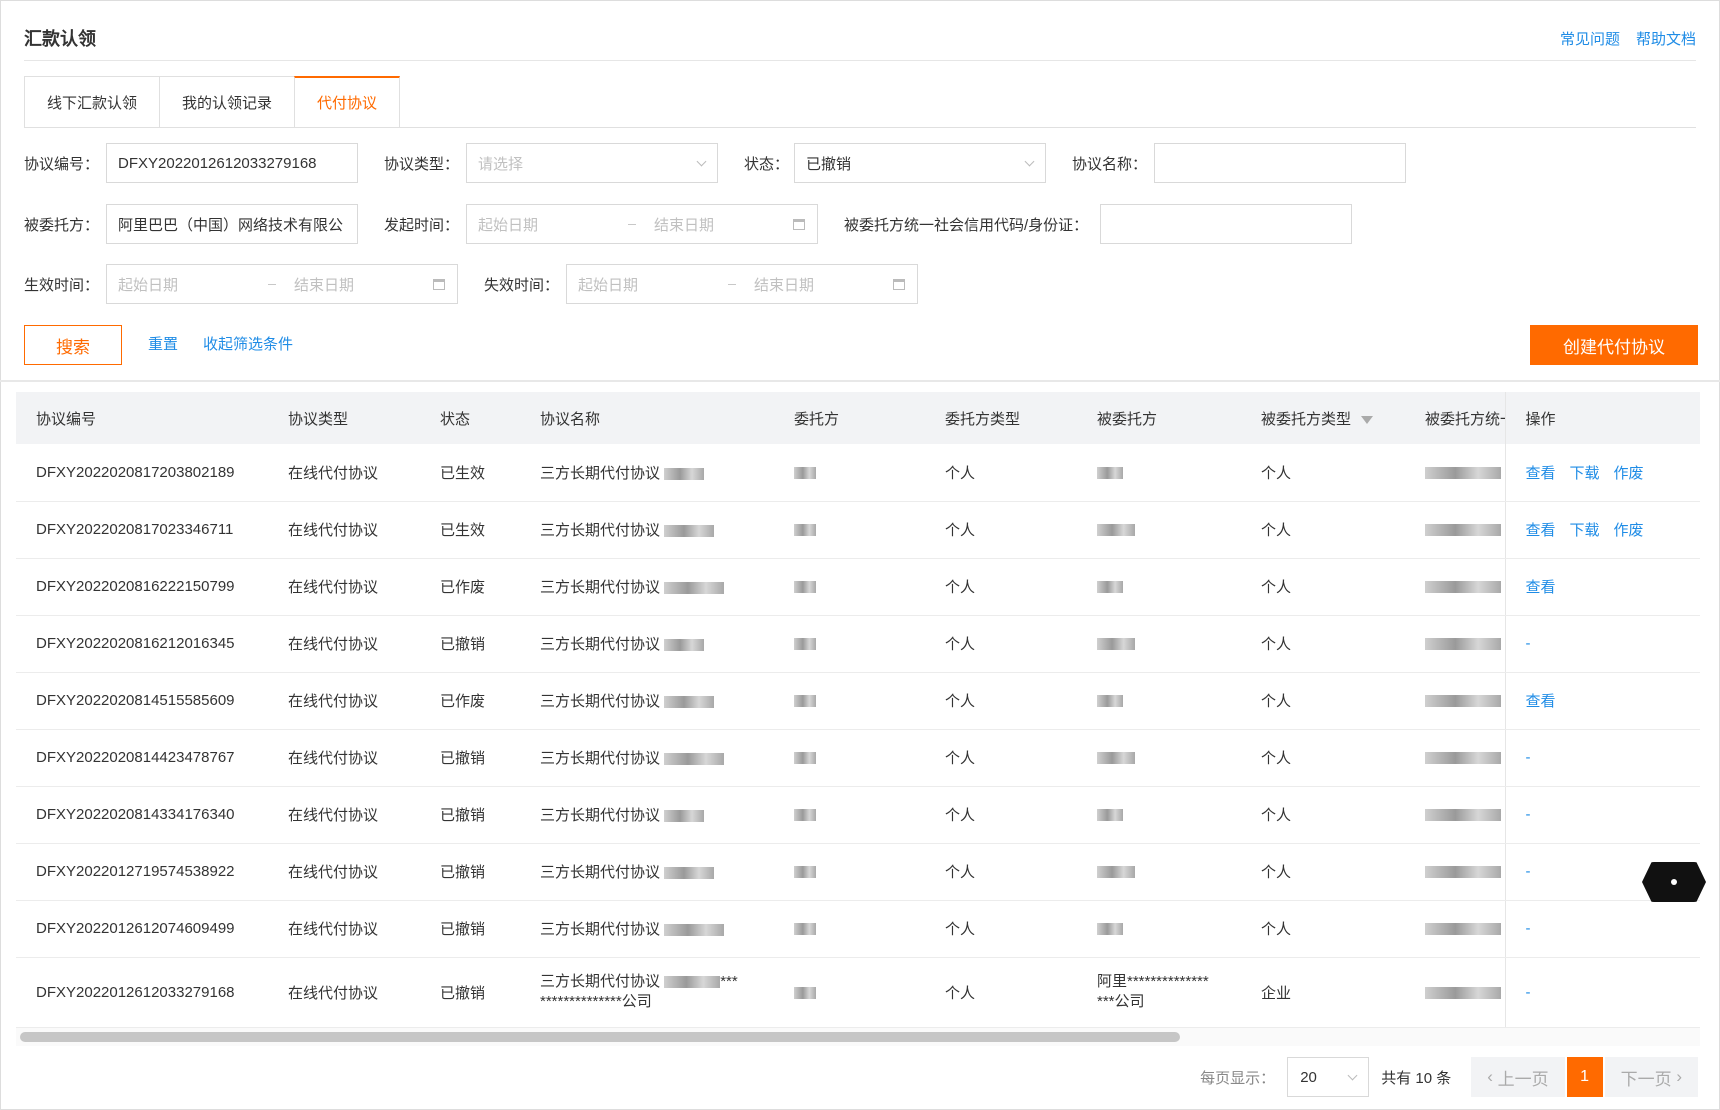 The height and width of the screenshot is (1110, 1720). Describe the element at coordinates (1518, 1077) in the screenshot. I see `prev-page-button: ‹ 上一页` at that location.